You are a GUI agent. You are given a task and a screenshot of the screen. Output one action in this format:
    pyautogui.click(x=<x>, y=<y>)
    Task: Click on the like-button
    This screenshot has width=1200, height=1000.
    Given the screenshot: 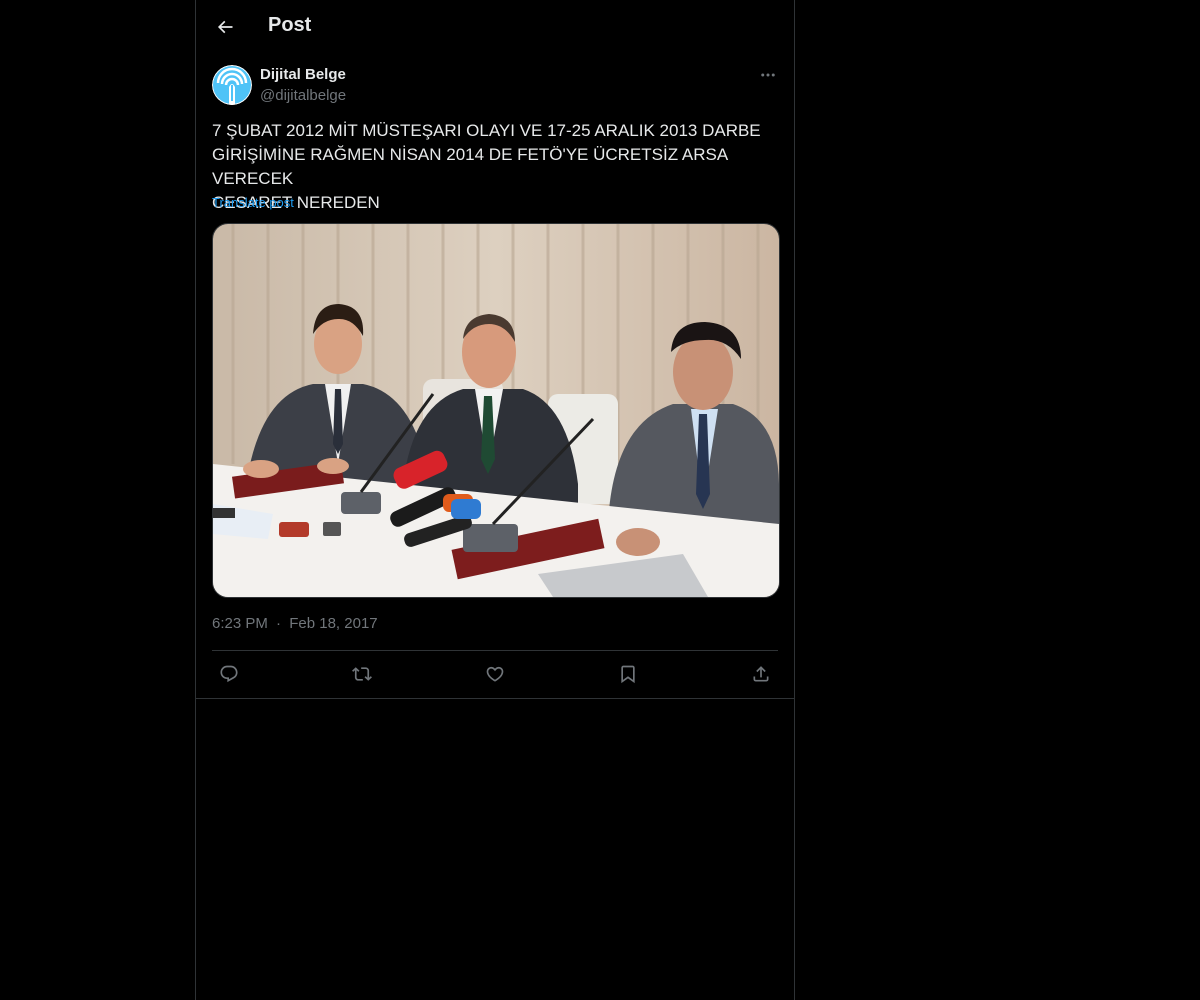 What is the action you would take?
    pyautogui.click(x=495, y=674)
    